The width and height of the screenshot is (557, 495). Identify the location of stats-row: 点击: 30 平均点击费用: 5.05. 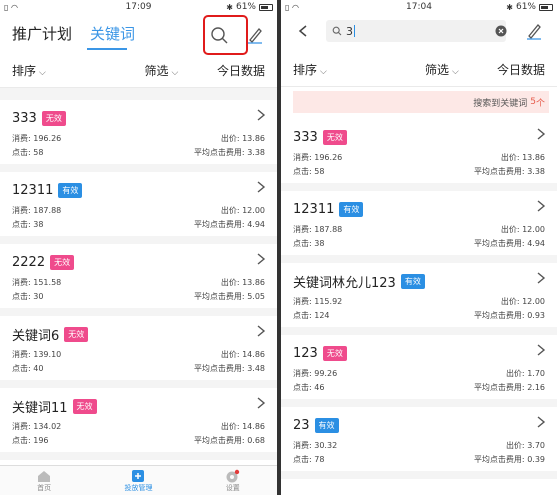
(138, 297).